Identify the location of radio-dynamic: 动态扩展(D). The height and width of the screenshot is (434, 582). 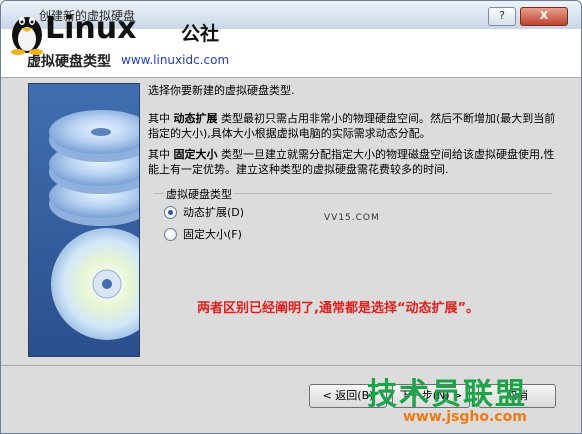
(204, 212).